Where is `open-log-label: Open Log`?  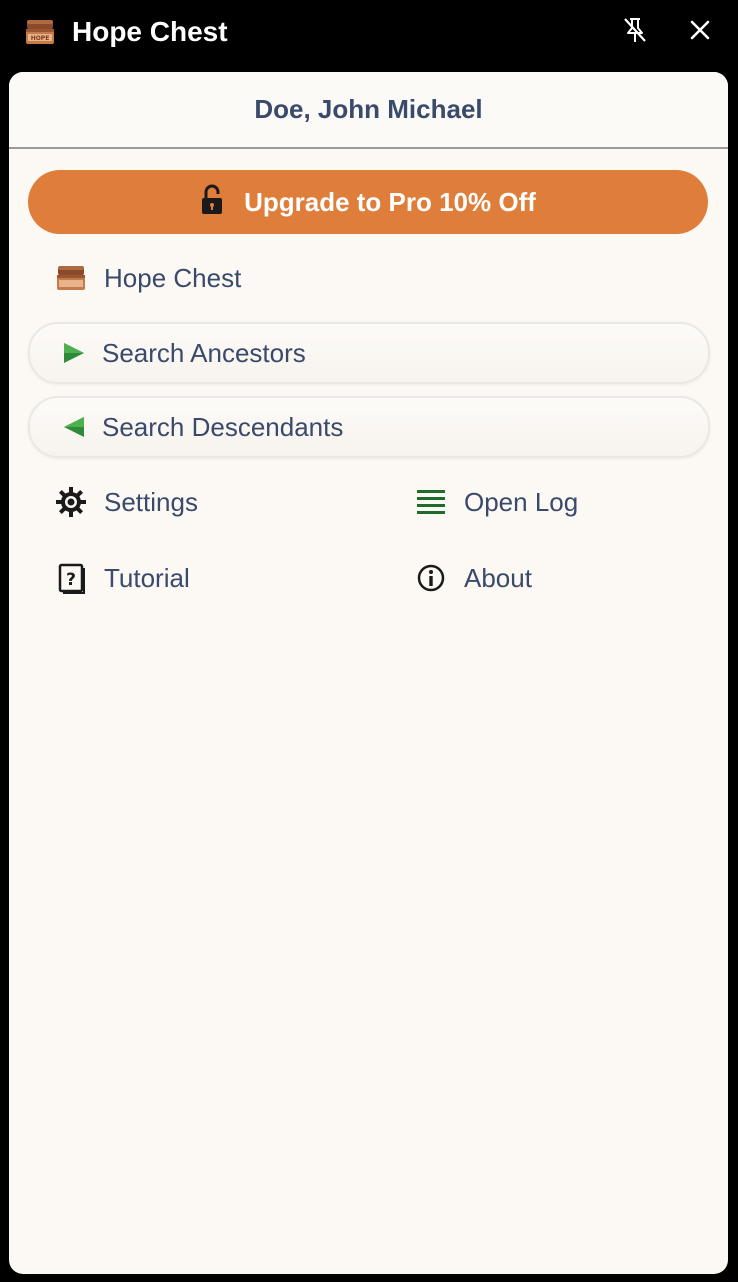 open-log-label: Open Log is located at coordinates (521, 501).